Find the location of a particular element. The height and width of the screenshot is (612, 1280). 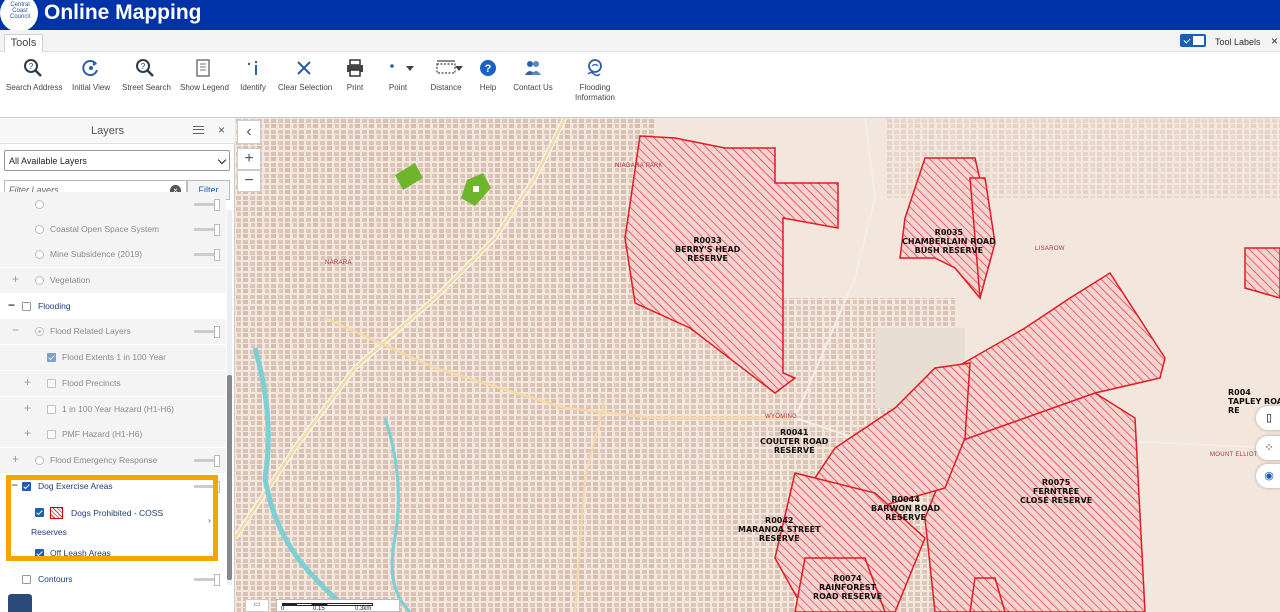

layer-label: Flooding is located at coordinates (54, 306).